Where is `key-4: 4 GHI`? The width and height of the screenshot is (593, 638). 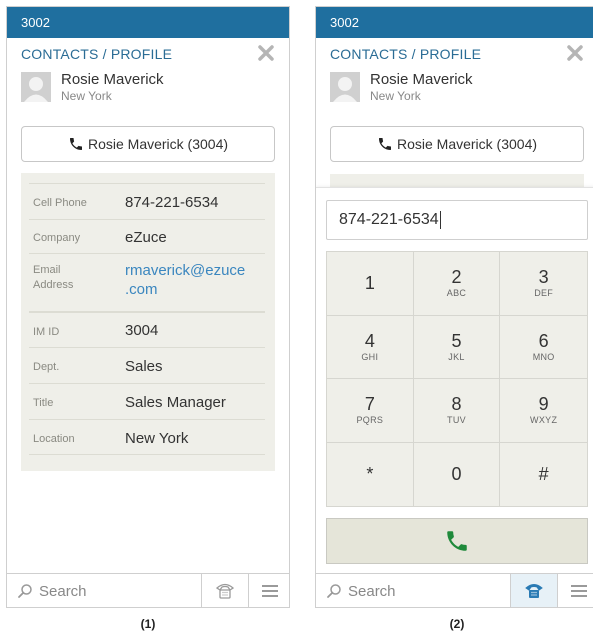
key-4: 4 GHI is located at coordinates (370, 347).